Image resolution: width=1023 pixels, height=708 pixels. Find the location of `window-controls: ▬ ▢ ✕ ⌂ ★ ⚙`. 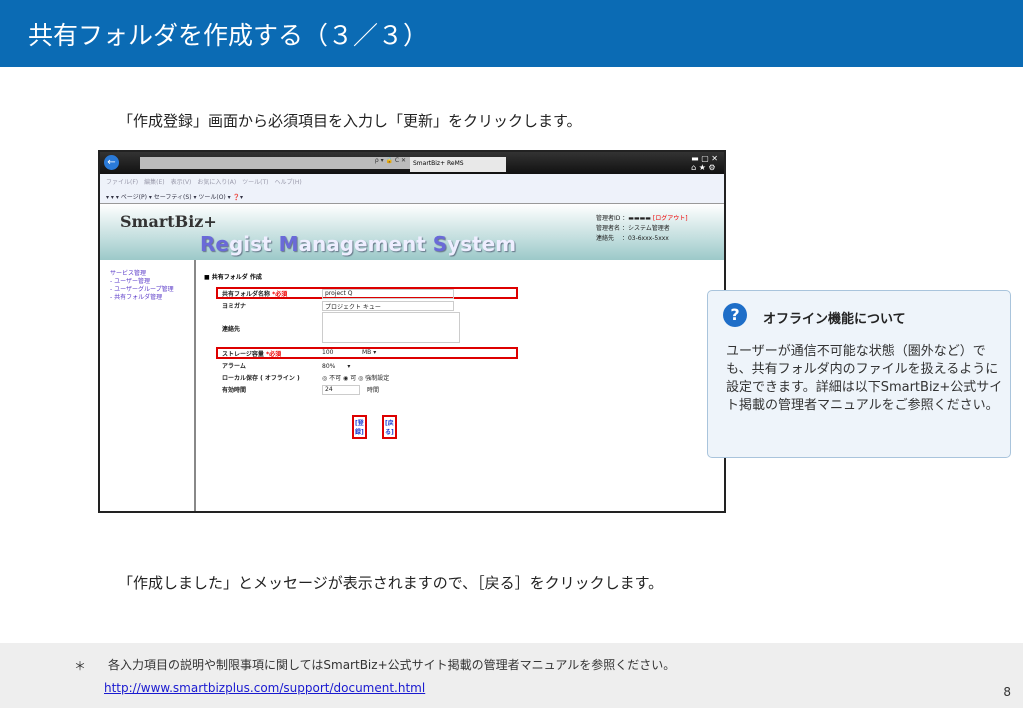

window-controls: ▬ ▢ ✕ ⌂ ★ ⚙ is located at coordinates (704, 163).